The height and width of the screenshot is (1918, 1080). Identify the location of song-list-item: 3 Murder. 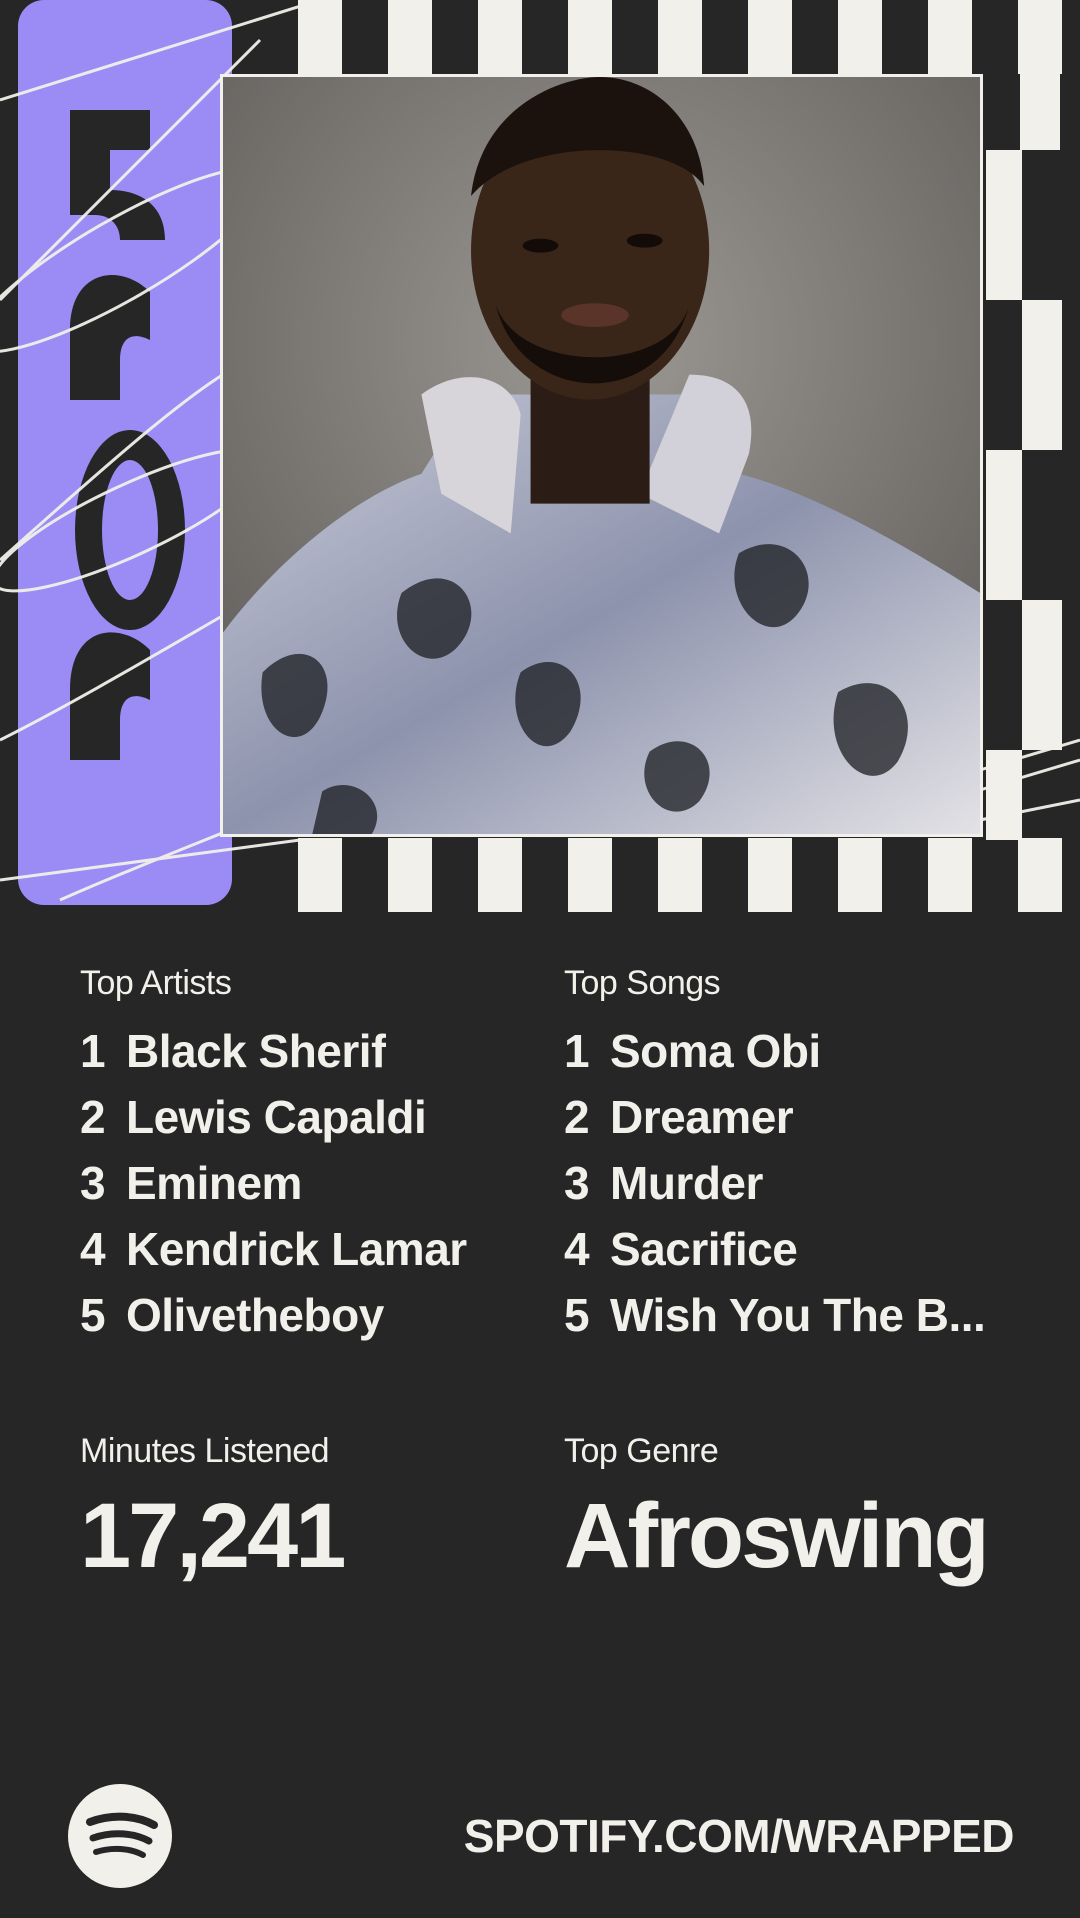
(794, 1189).